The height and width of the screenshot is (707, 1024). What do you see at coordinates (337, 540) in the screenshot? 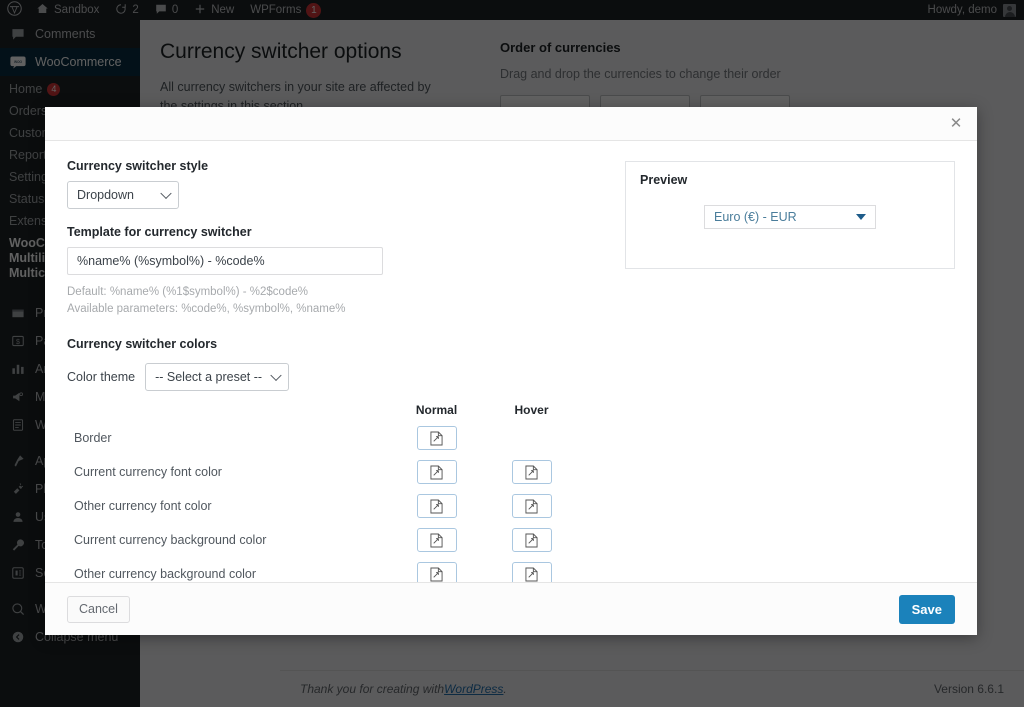
I see `color-row-current-bg: Current currency background color` at bounding box center [337, 540].